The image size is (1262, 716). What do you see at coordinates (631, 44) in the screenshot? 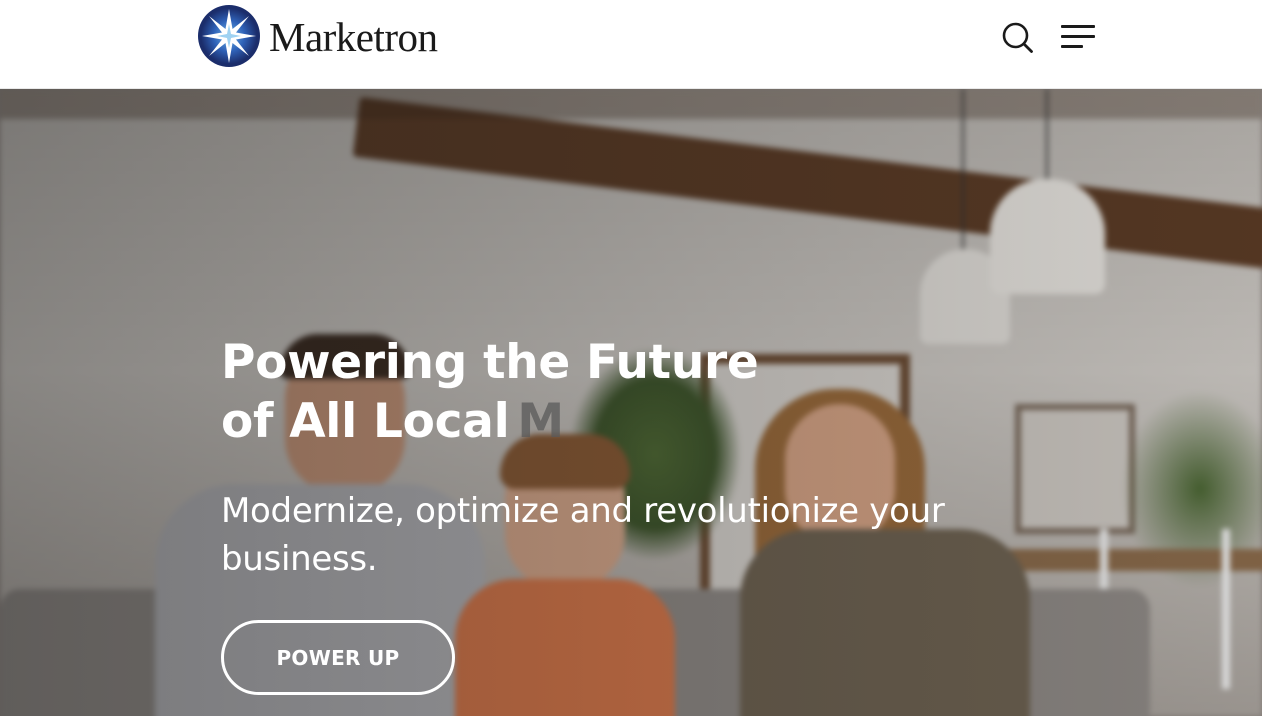
I see `site-header: Marketron` at bounding box center [631, 44].